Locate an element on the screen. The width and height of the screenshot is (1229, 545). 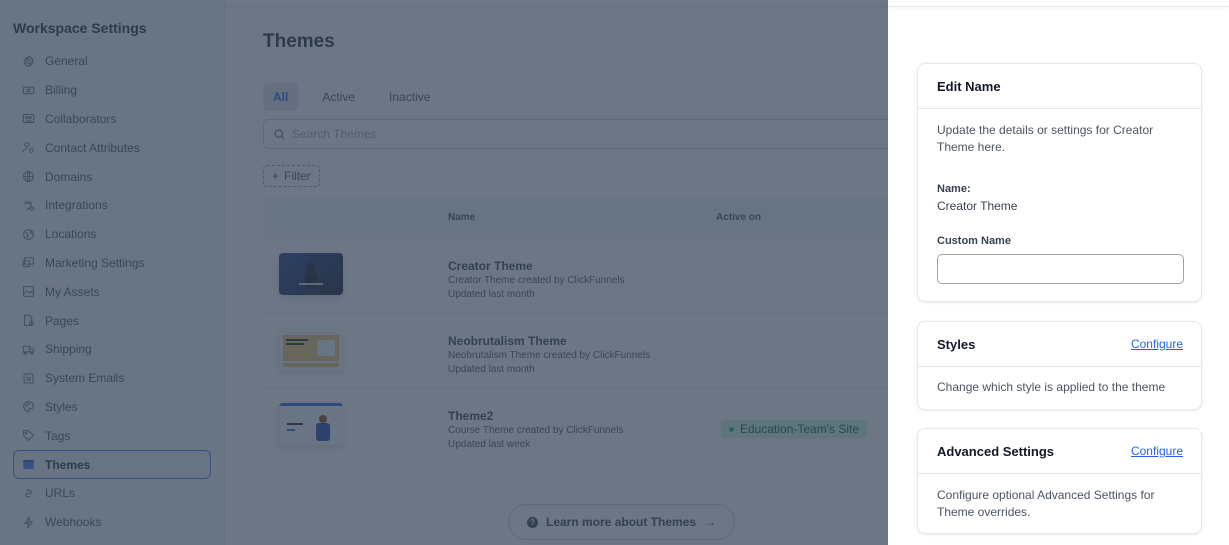
edit-name-title: Edit Name is located at coordinates (969, 86).